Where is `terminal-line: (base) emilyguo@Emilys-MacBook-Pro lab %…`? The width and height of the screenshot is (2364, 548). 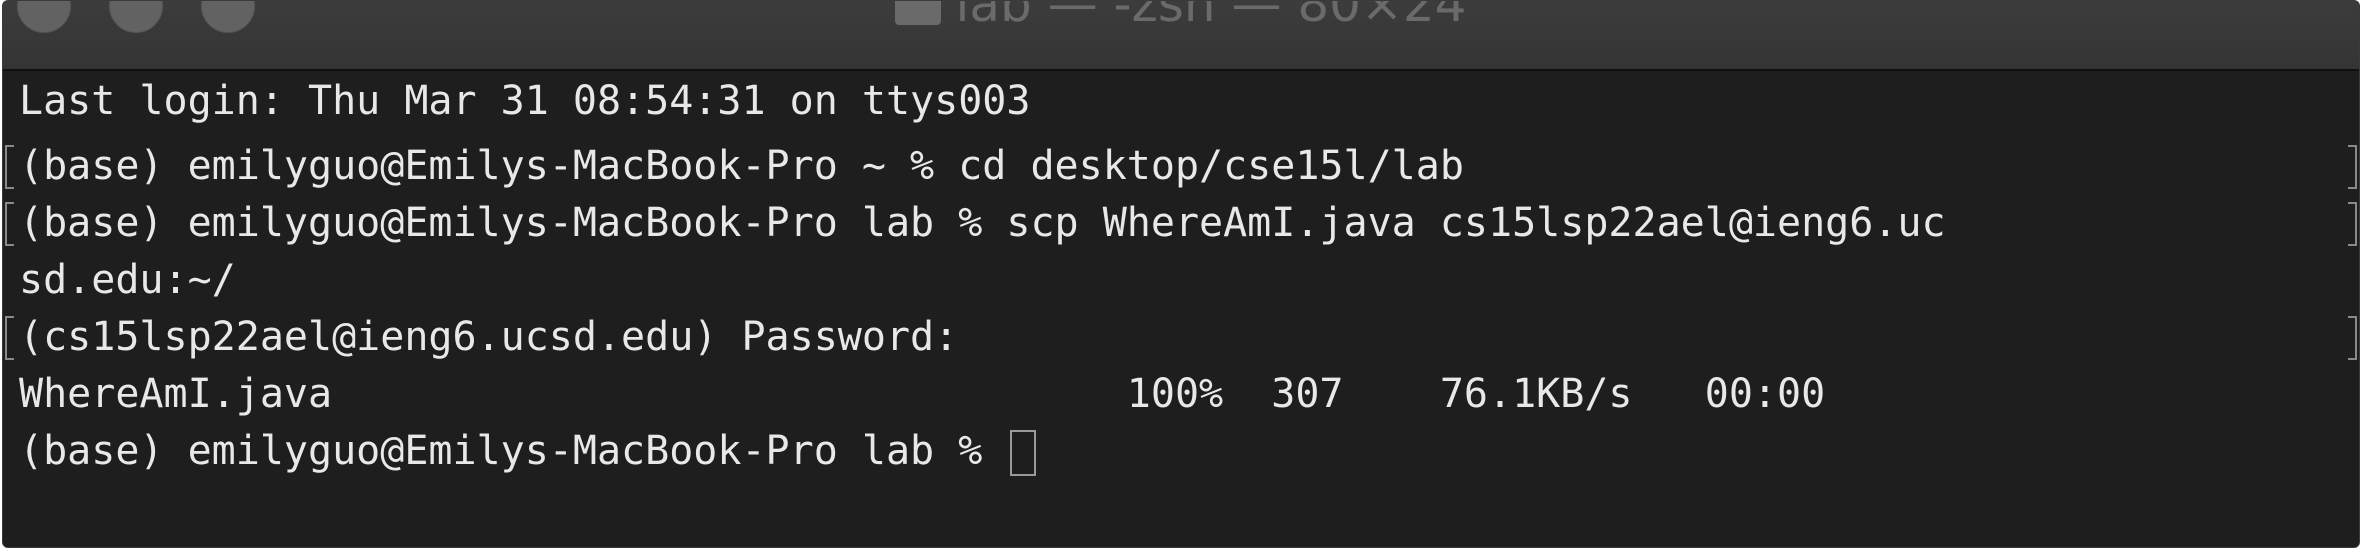 terminal-line: (base) emilyguo@Emilys-MacBook-Pro lab %… is located at coordinates (982, 223).